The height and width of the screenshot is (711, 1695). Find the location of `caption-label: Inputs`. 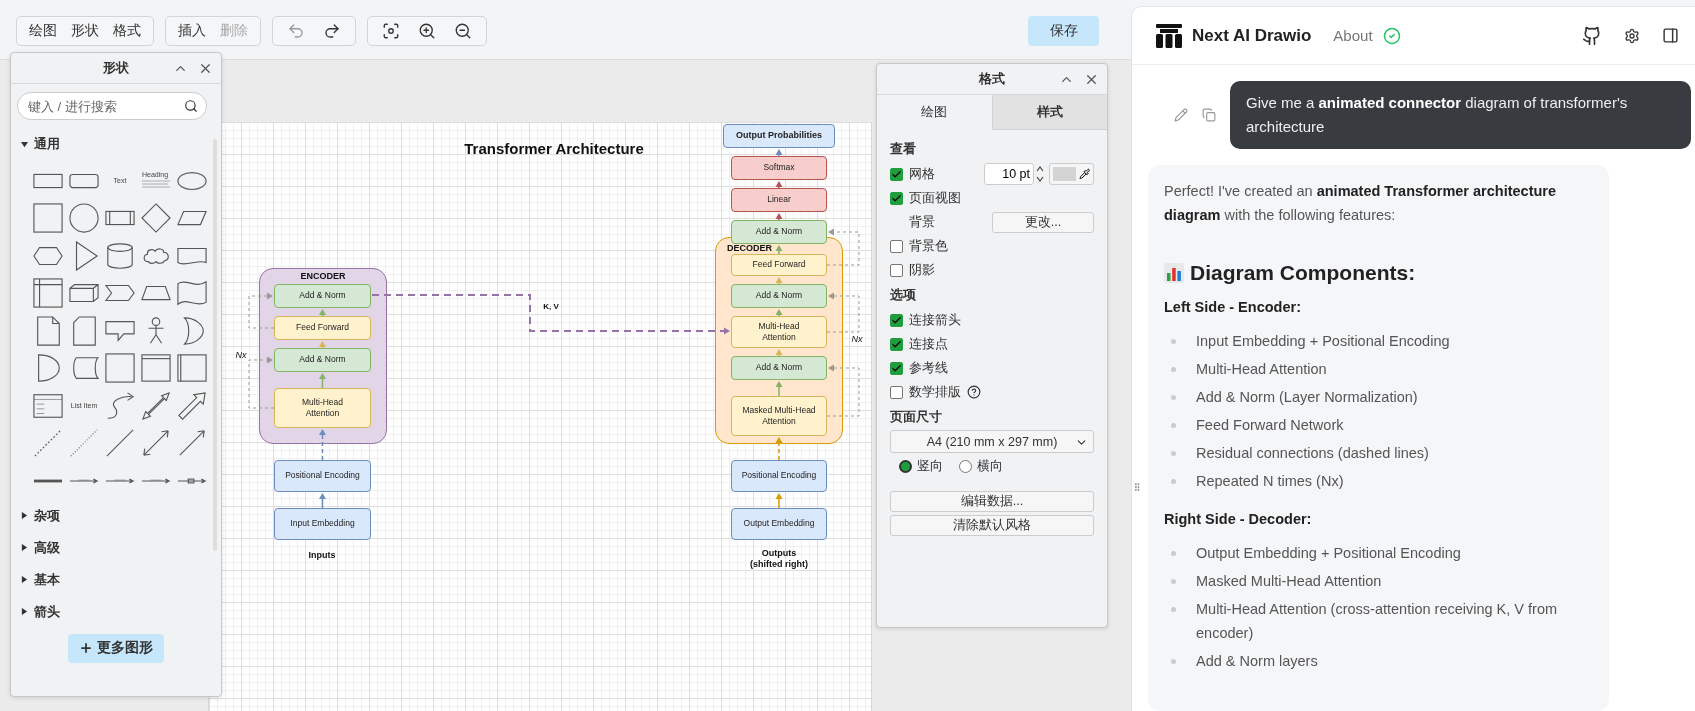

caption-label: Inputs is located at coordinates (322, 556).